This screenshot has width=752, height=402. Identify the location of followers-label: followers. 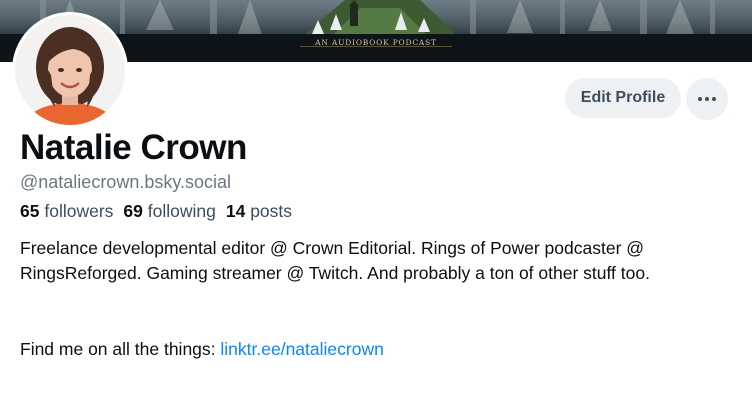
(79, 211).